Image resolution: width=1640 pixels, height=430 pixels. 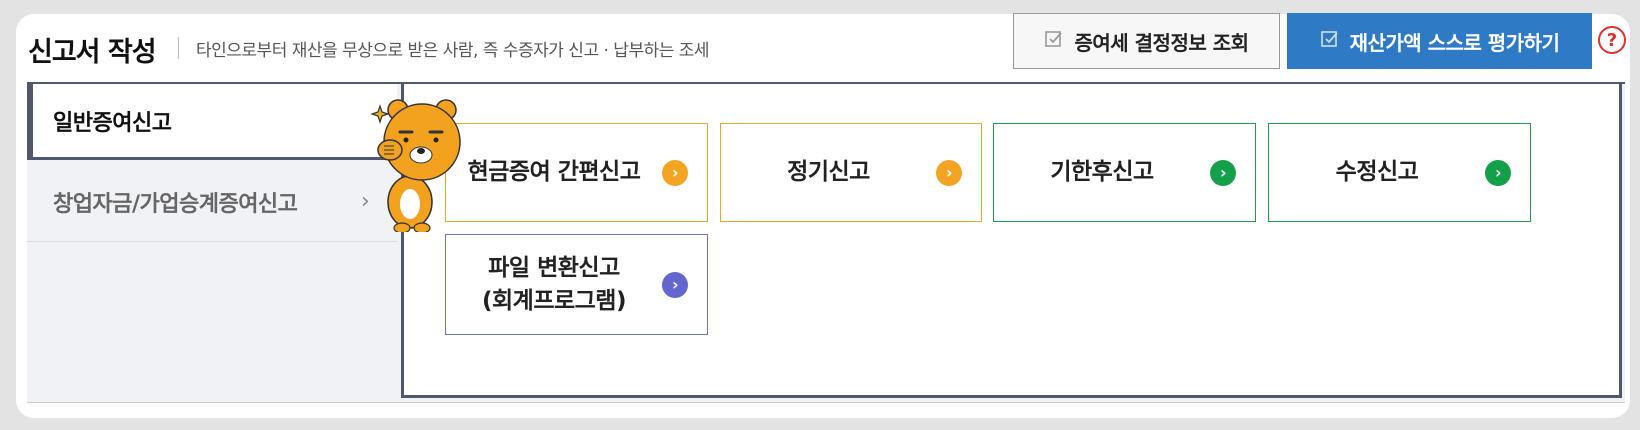 What do you see at coordinates (212, 122) in the screenshot?
I see `menu-item-general-gift: 일반증여신고` at bounding box center [212, 122].